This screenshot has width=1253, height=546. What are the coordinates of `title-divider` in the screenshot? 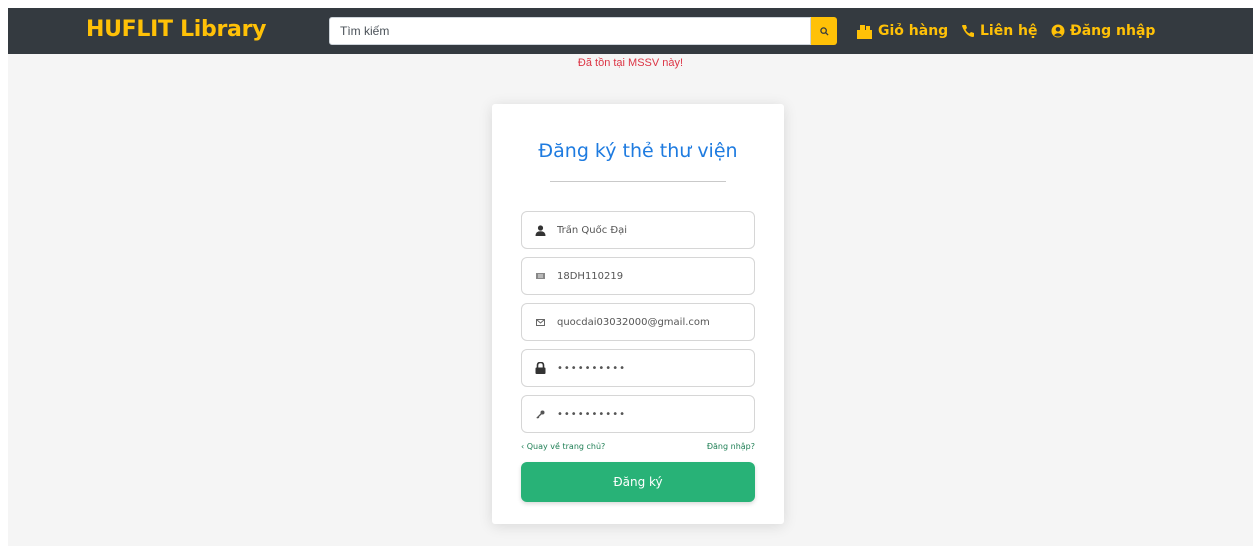 It's located at (638, 181).